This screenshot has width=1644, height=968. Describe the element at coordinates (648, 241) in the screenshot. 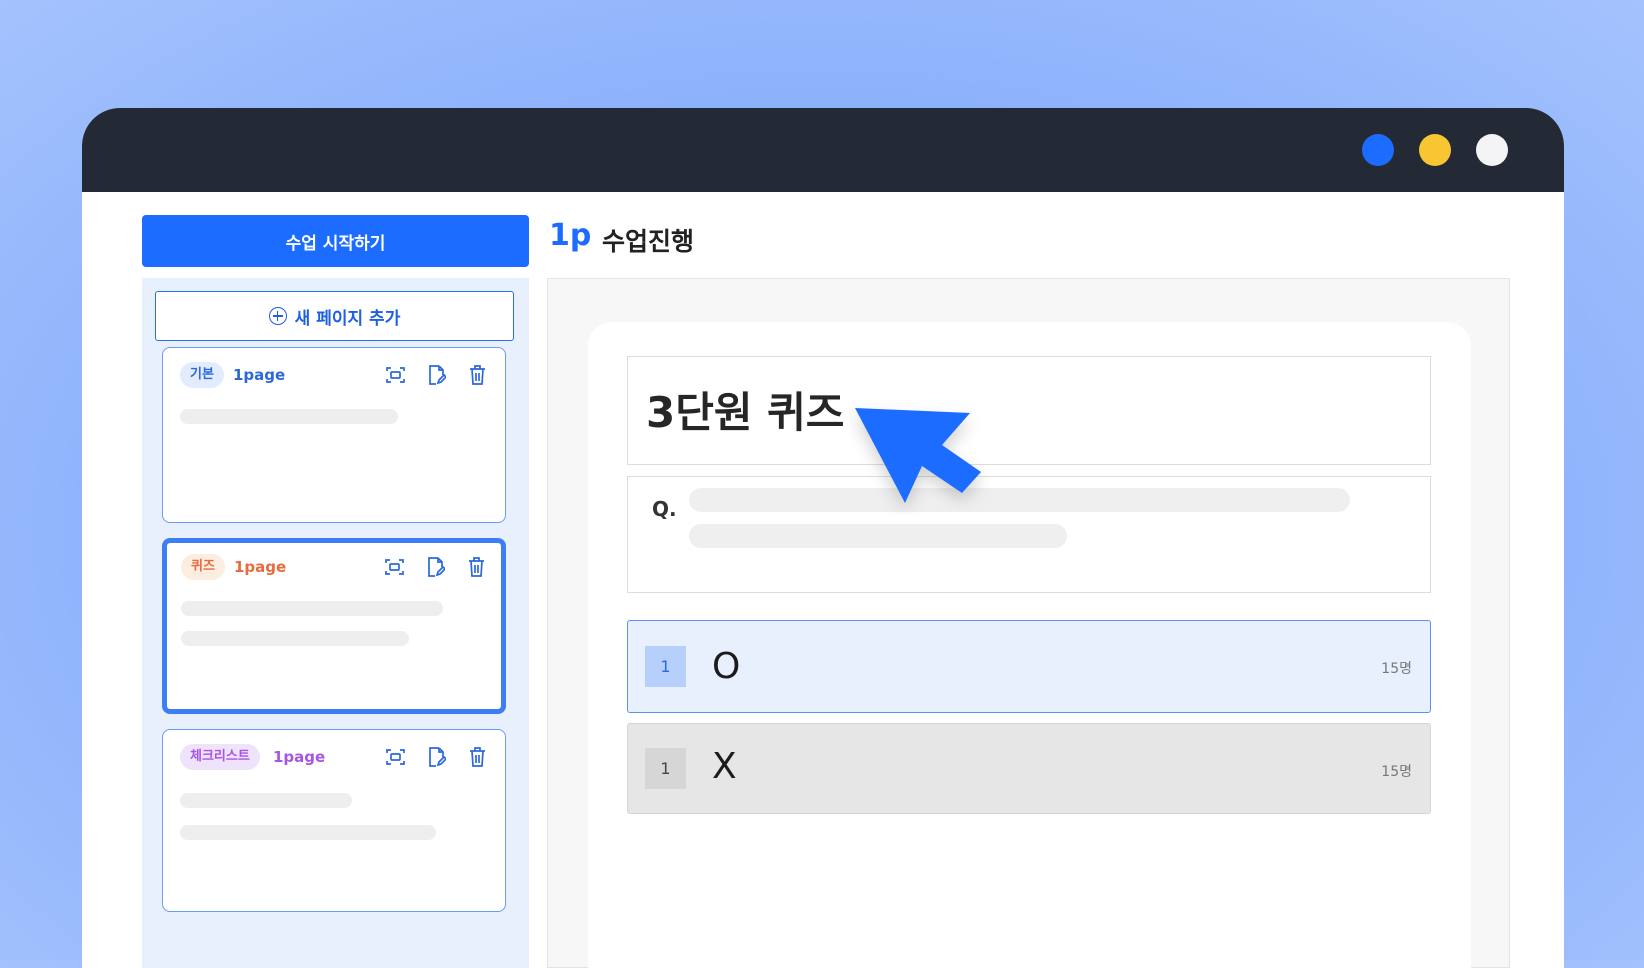

I see `page-title: 수업진행` at that location.